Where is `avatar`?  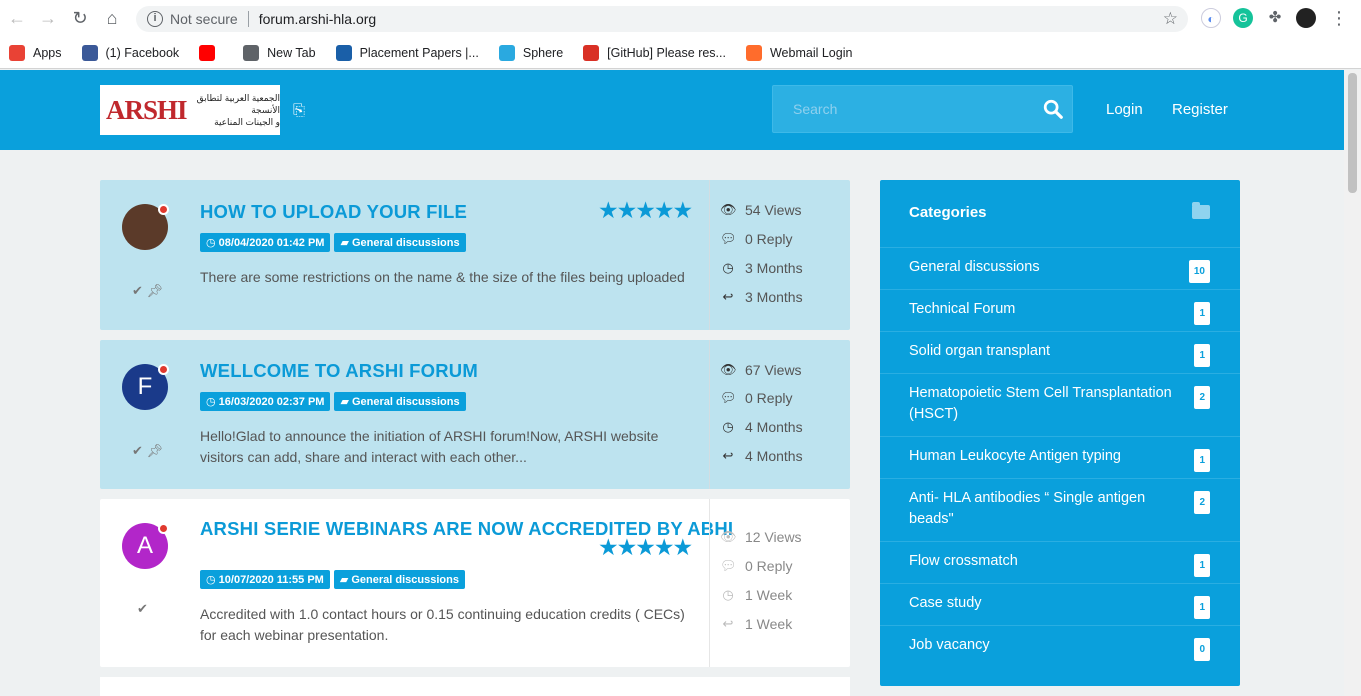
avatar is located at coordinates (145, 227).